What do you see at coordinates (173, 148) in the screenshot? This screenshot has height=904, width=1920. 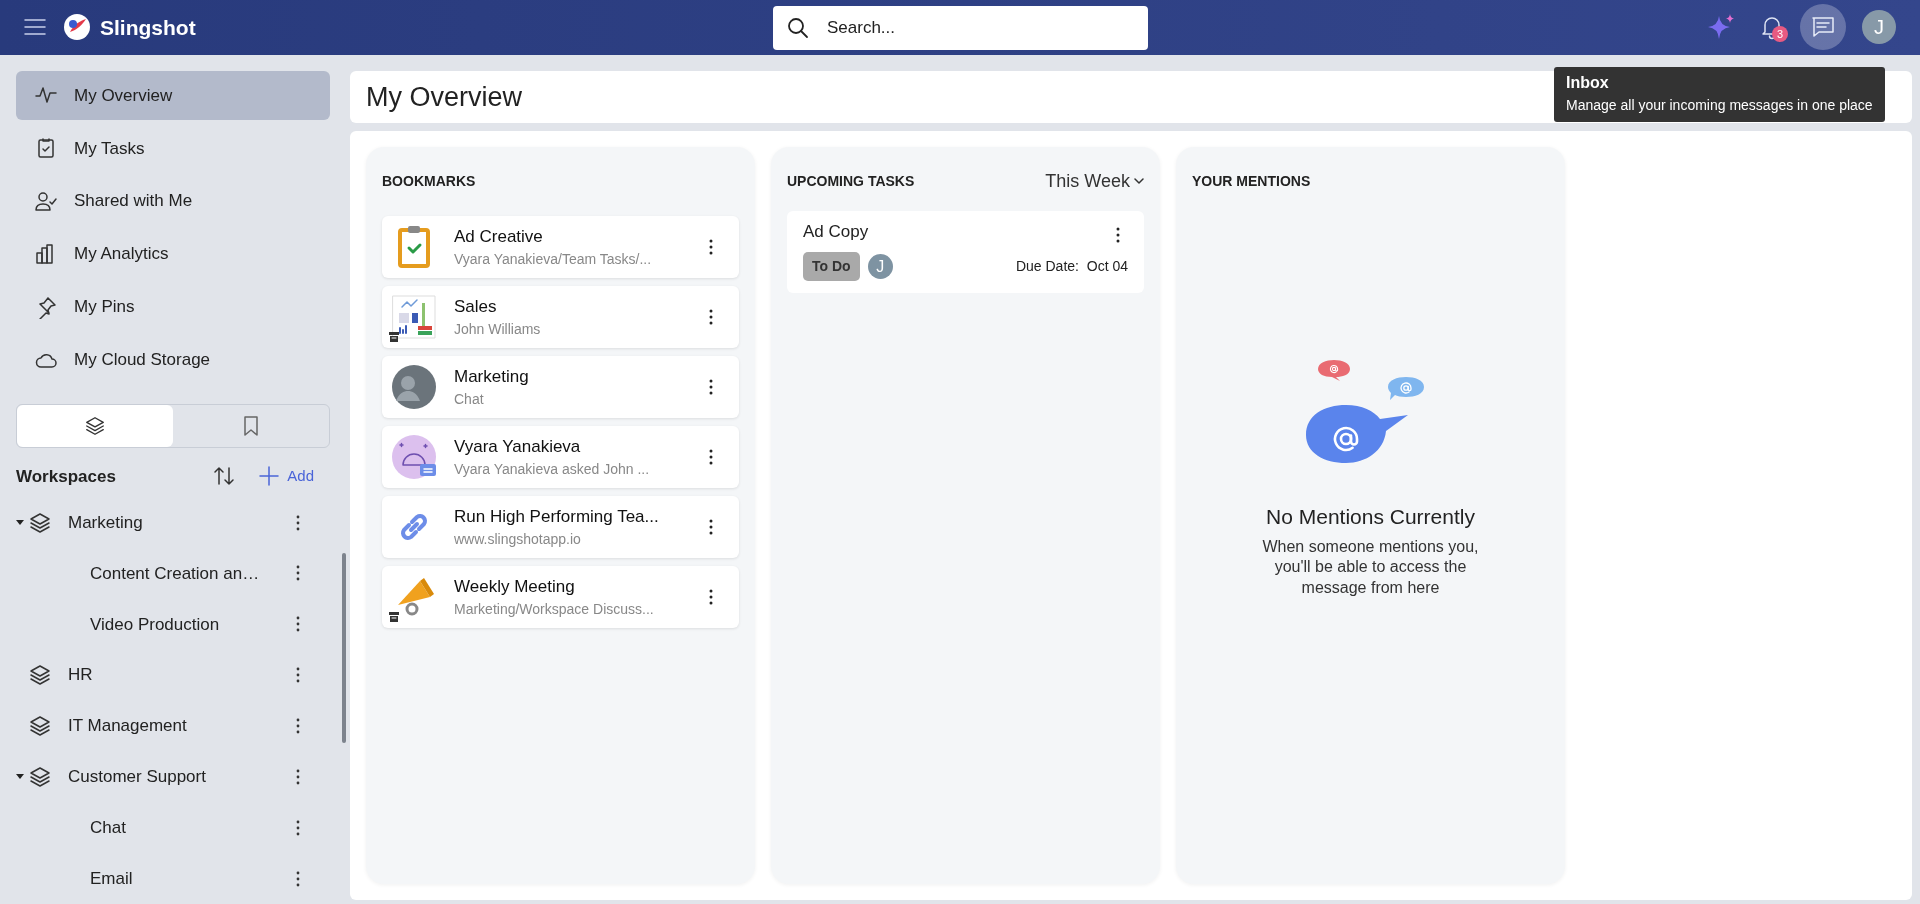 I see `sidebar-item: My Tasks` at bounding box center [173, 148].